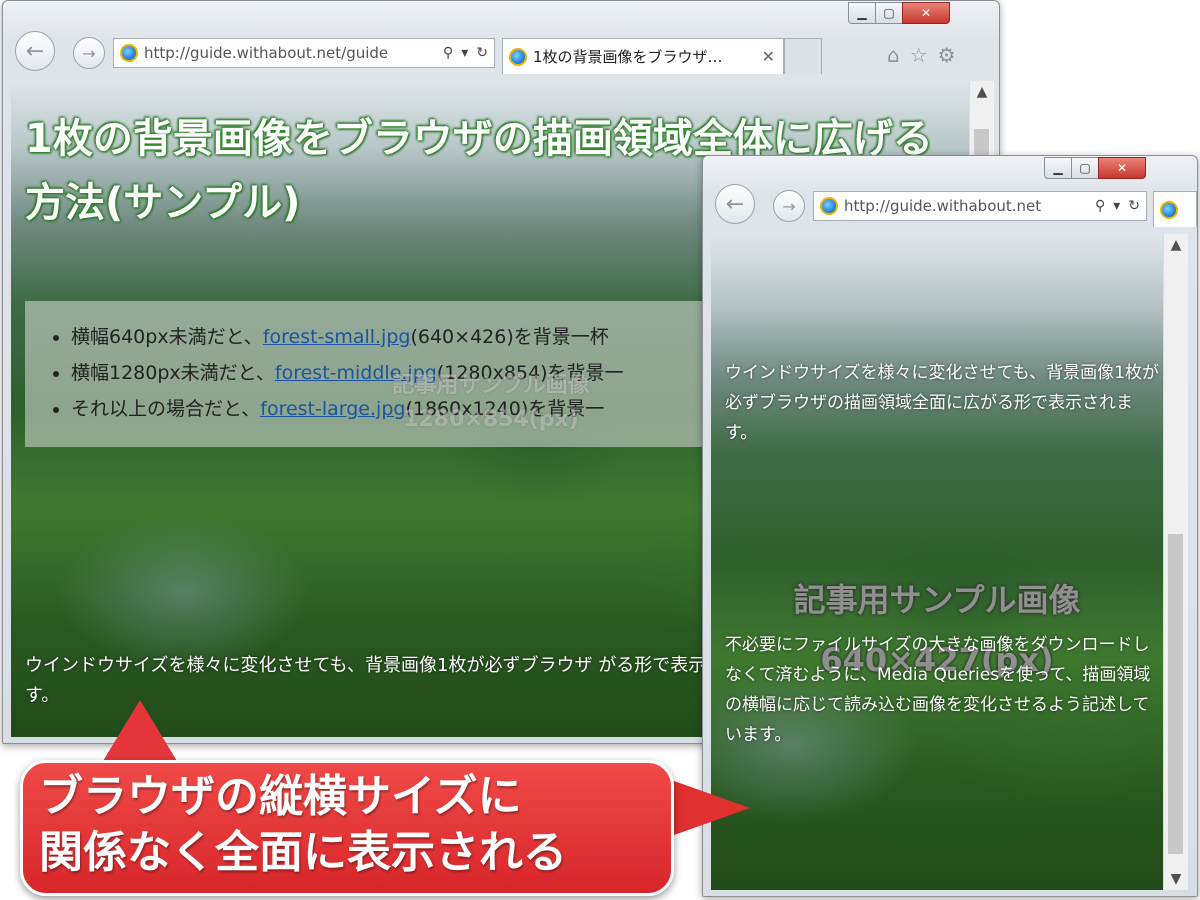 The image size is (1200, 900). I want to click on address-url: http://guide.withabout.net, so click(966, 206).